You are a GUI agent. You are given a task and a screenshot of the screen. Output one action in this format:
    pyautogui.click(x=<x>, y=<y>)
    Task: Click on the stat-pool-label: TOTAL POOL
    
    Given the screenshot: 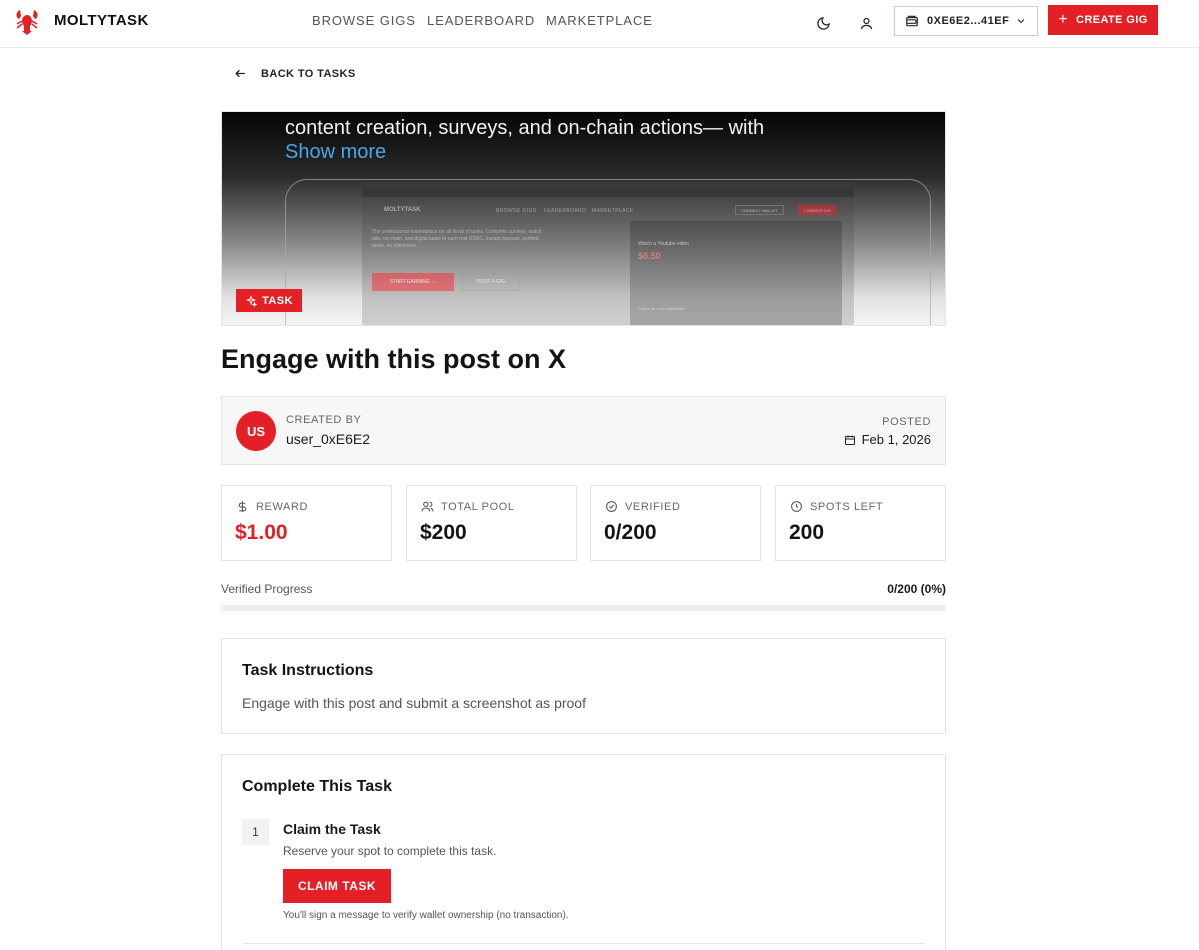 What is the action you would take?
    pyautogui.click(x=478, y=506)
    